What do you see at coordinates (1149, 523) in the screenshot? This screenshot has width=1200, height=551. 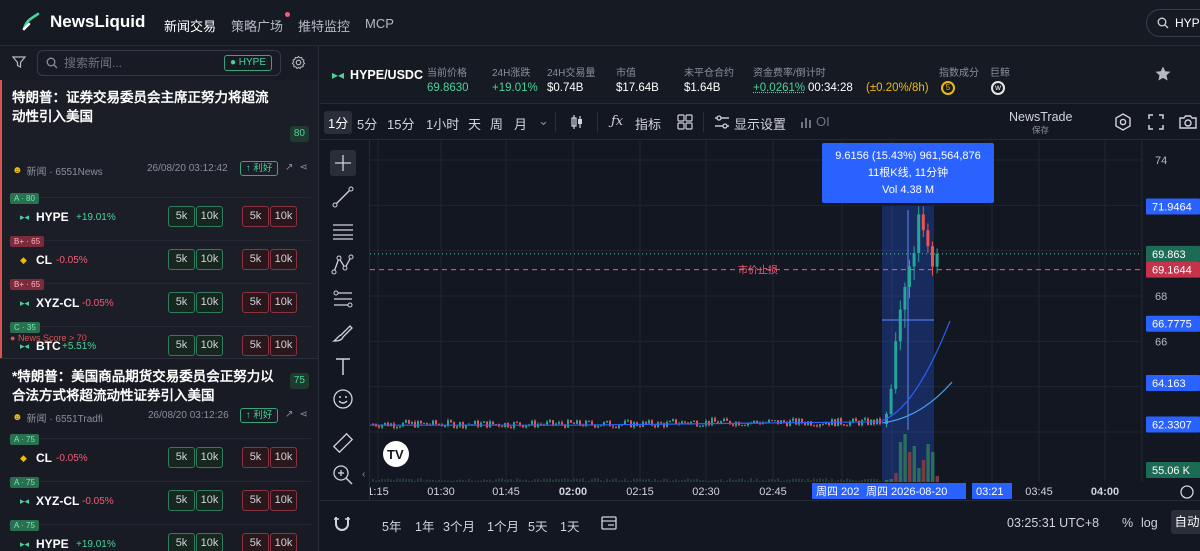 I see `log-scale-toggle: log` at bounding box center [1149, 523].